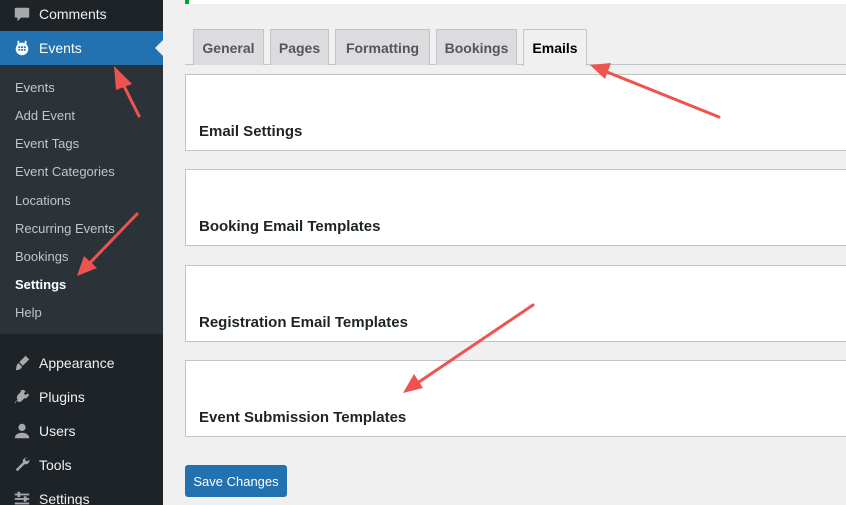 This screenshot has height=505, width=846. Describe the element at coordinates (77, 363) in the screenshot. I see `menu-appearance-label: Appearance` at that location.